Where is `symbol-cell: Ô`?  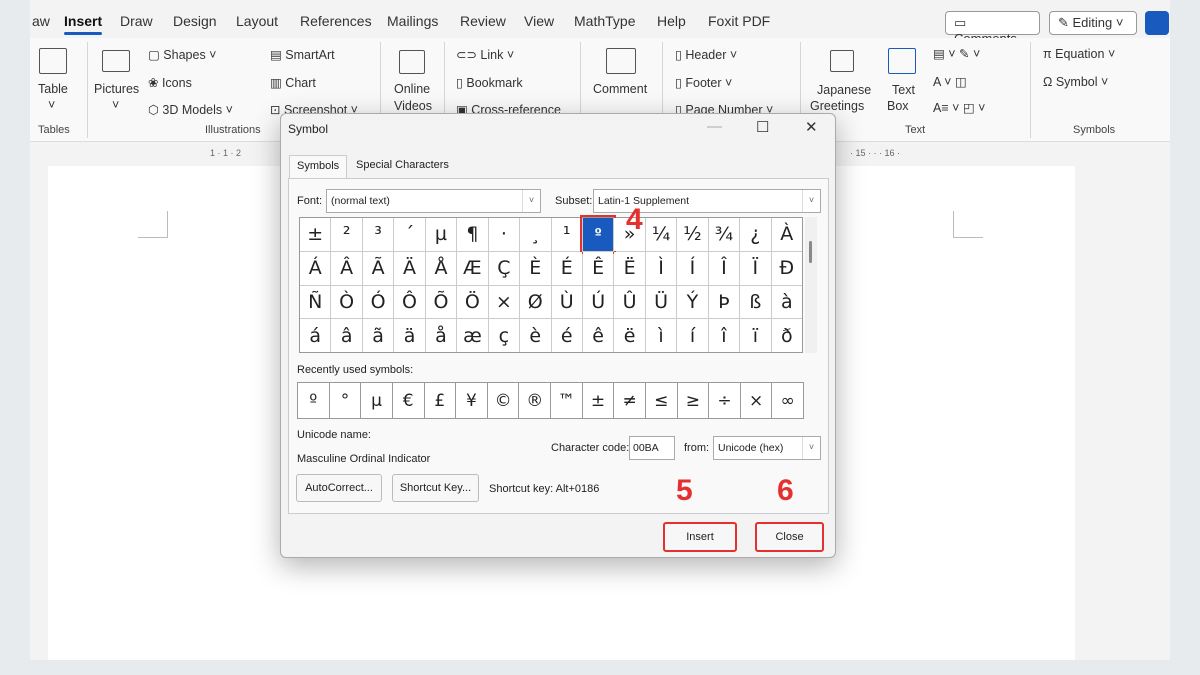
symbol-cell: Ô is located at coordinates (409, 302).